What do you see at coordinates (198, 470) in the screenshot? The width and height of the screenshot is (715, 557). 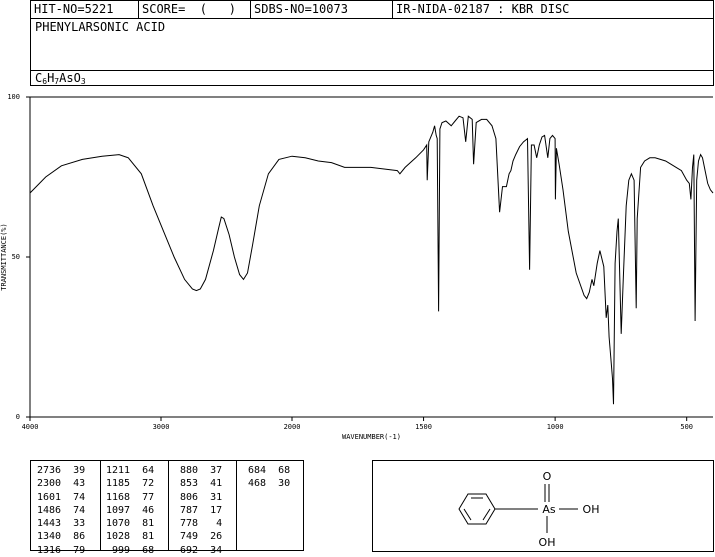 I see `peak-row: 880 37` at bounding box center [198, 470].